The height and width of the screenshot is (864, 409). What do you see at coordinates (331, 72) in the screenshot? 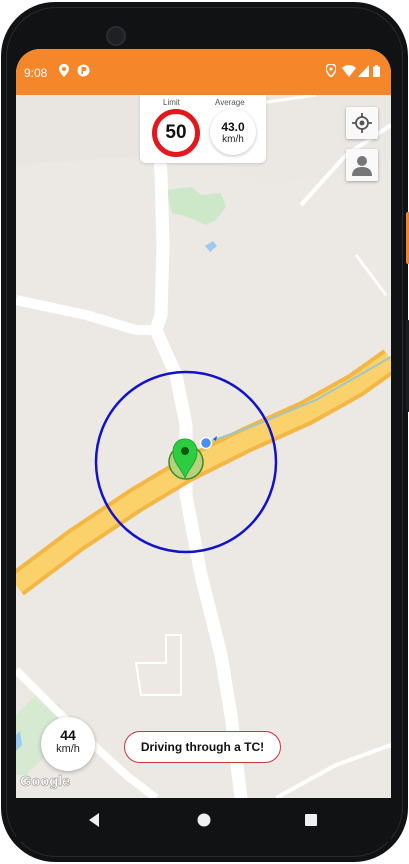
I see `location-icon` at bounding box center [331, 72].